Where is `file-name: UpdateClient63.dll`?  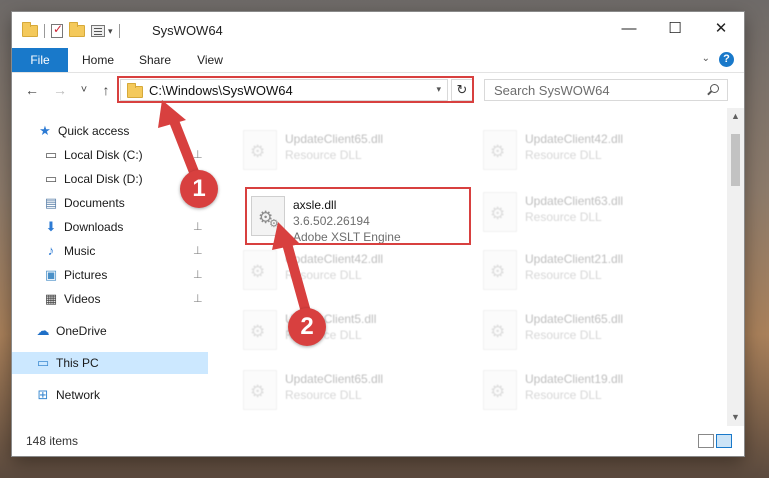
file-name: UpdateClient63.dll is located at coordinates (574, 201).